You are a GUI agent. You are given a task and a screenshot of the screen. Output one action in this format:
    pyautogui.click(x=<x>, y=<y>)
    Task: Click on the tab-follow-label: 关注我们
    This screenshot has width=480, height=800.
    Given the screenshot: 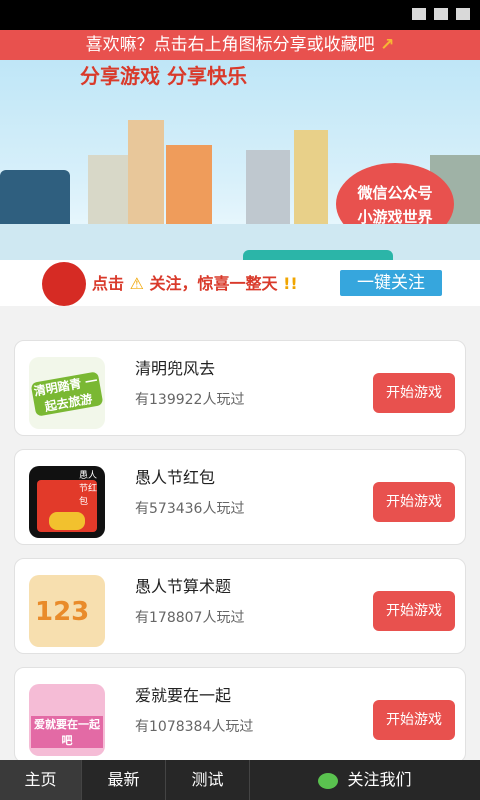 What is the action you would take?
    pyautogui.click(x=379, y=779)
    